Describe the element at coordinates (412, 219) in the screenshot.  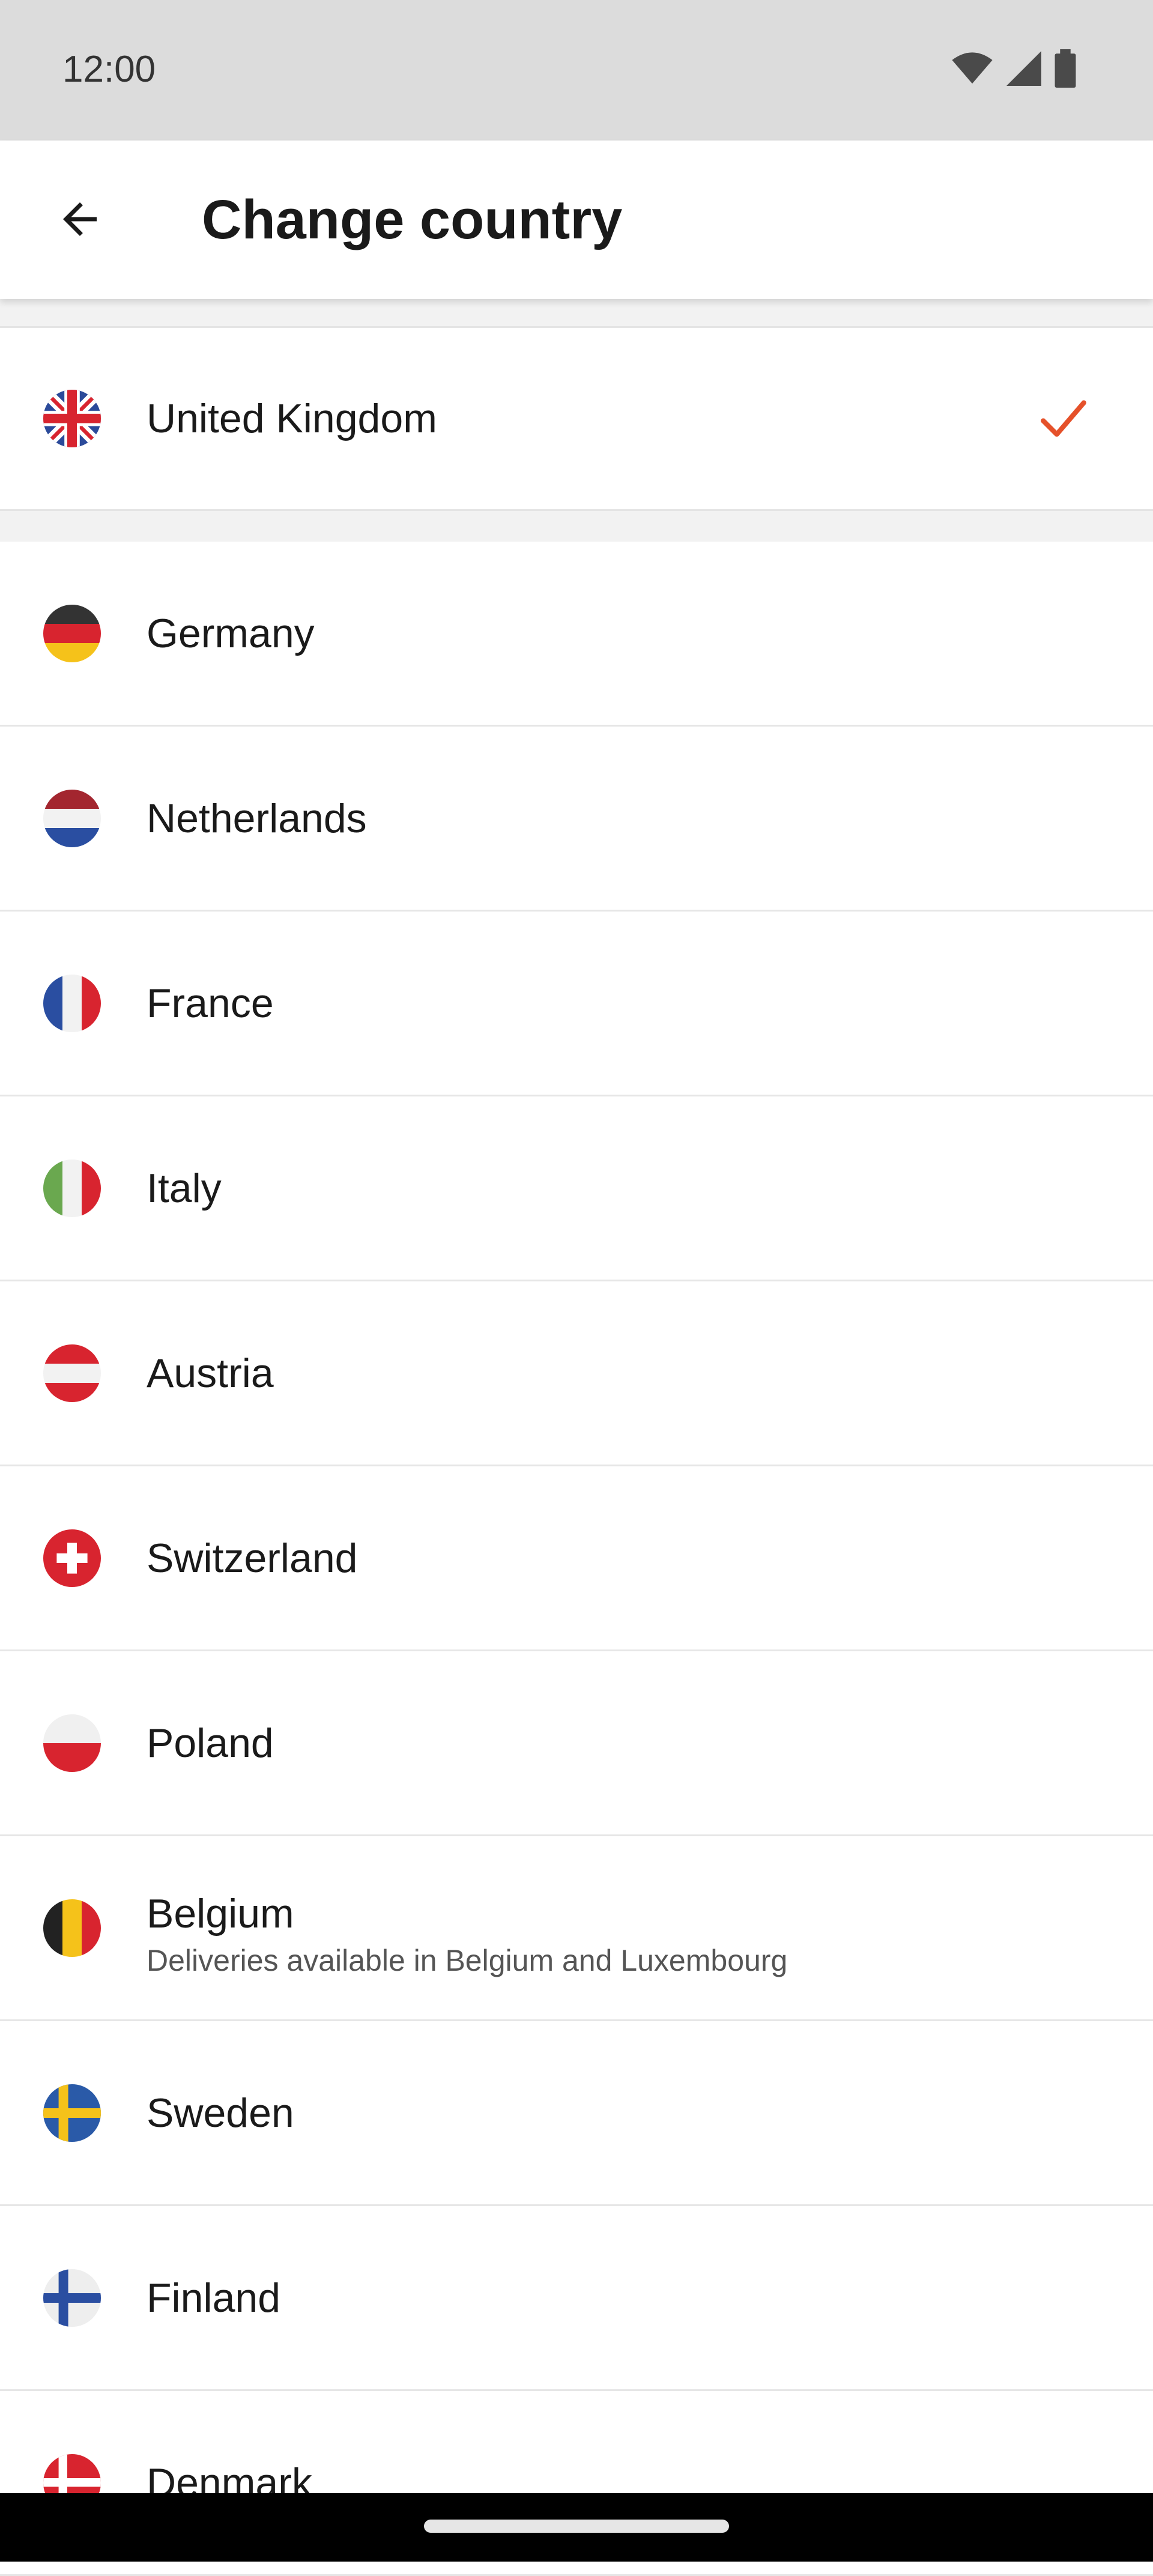
I see `page-title: Change country` at that location.